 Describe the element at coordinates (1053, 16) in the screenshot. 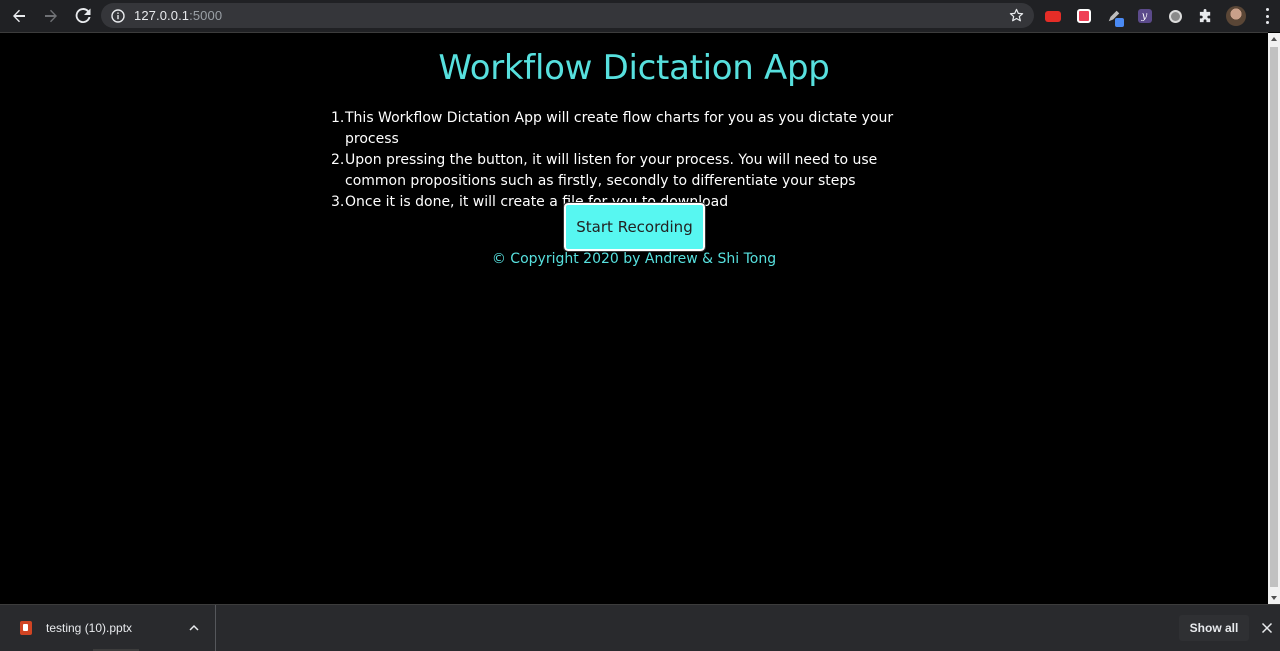

I see `youtube-extension-icon` at that location.